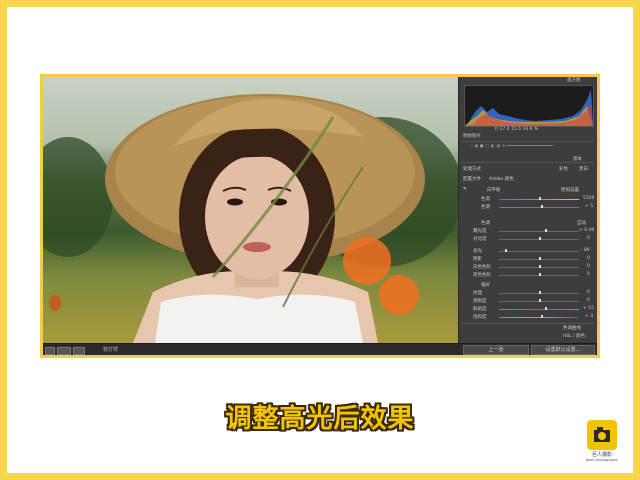 The width and height of the screenshot is (640, 480). Describe the element at coordinates (539, 317) in the screenshot. I see `saturation-slider` at that location.